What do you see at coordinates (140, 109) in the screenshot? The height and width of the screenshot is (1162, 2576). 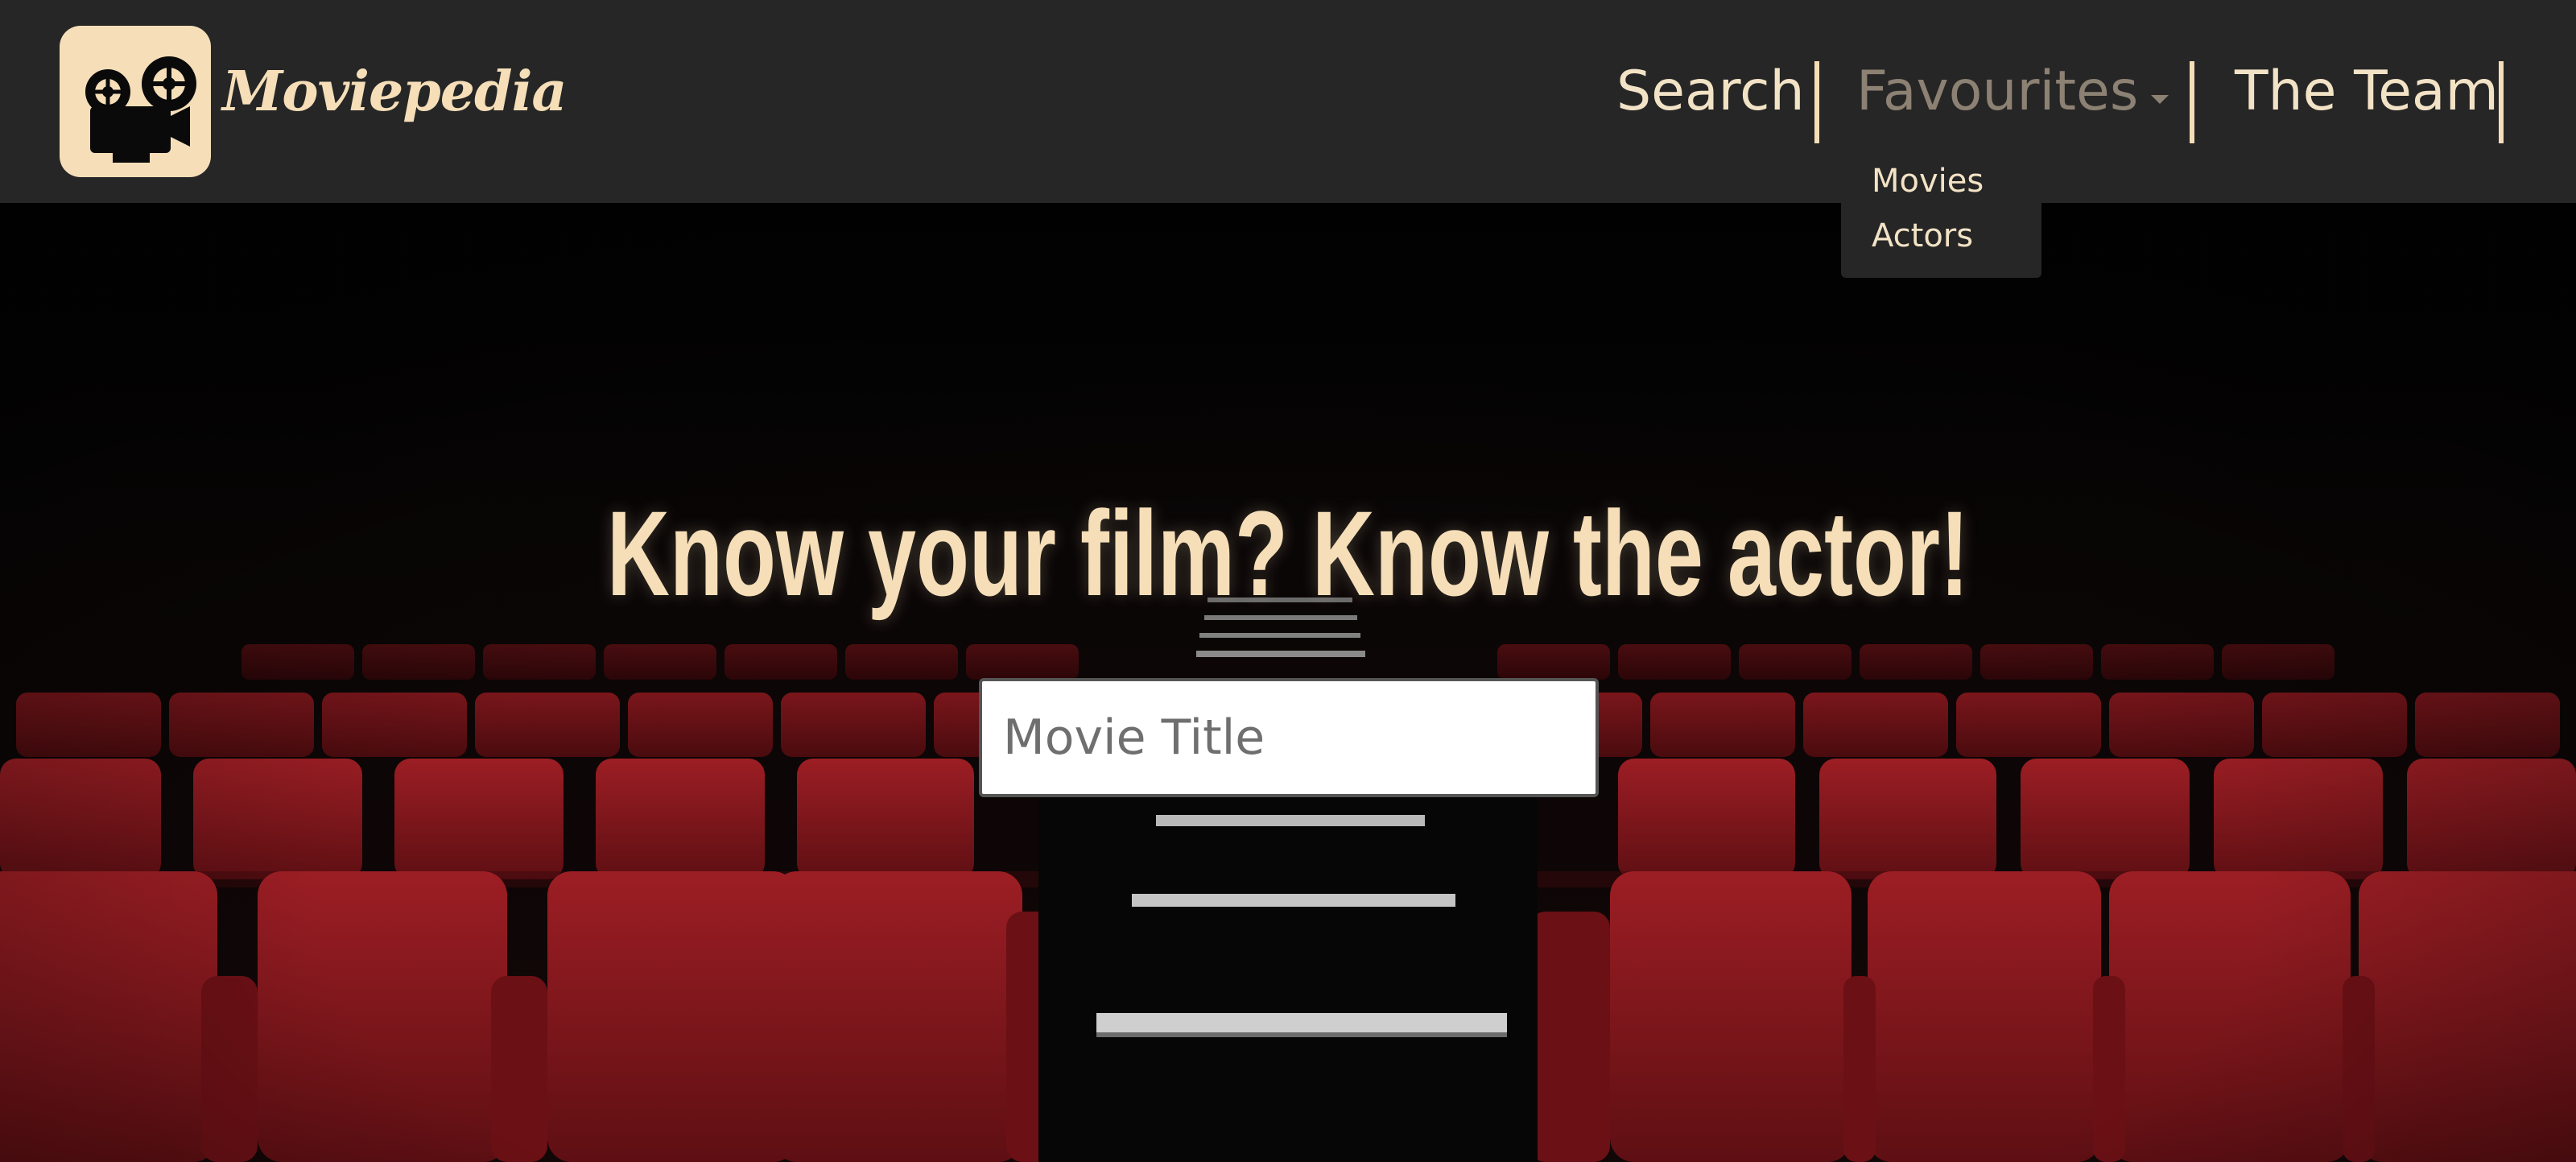 I see `film-projector-icon` at bounding box center [140, 109].